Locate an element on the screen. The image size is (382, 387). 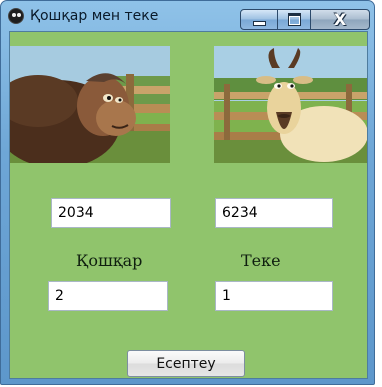
ram-picture is located at coordinates (90, 104).